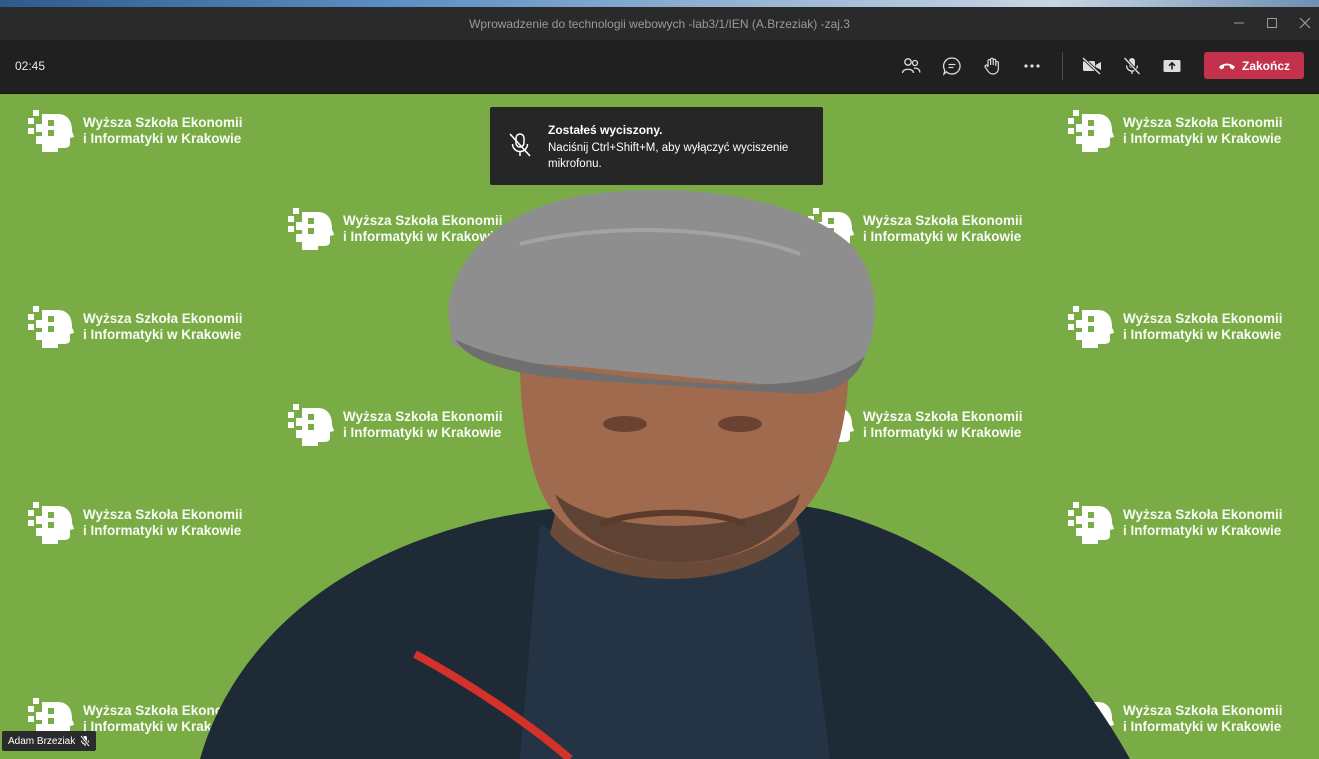 The image size is (1319, 759). I want to click on chat-icon, so click(951, 66).